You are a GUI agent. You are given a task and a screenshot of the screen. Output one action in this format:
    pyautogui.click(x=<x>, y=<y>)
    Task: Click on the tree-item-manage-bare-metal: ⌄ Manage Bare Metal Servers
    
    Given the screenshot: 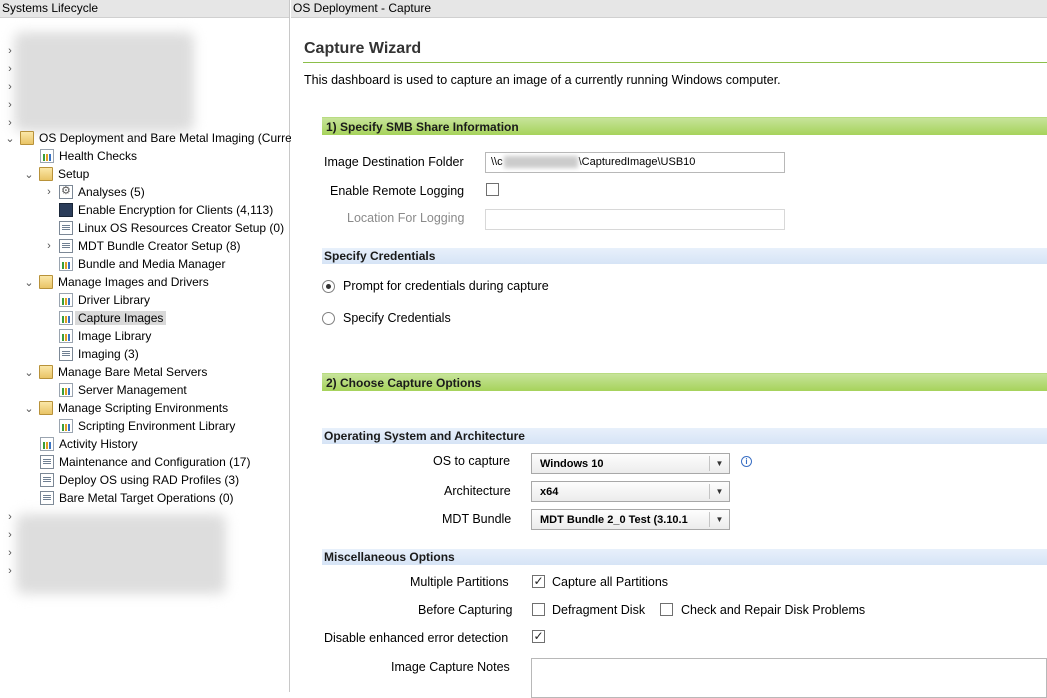 What is the action you would take?
    pyautogui.click(x=115, y=372)
    